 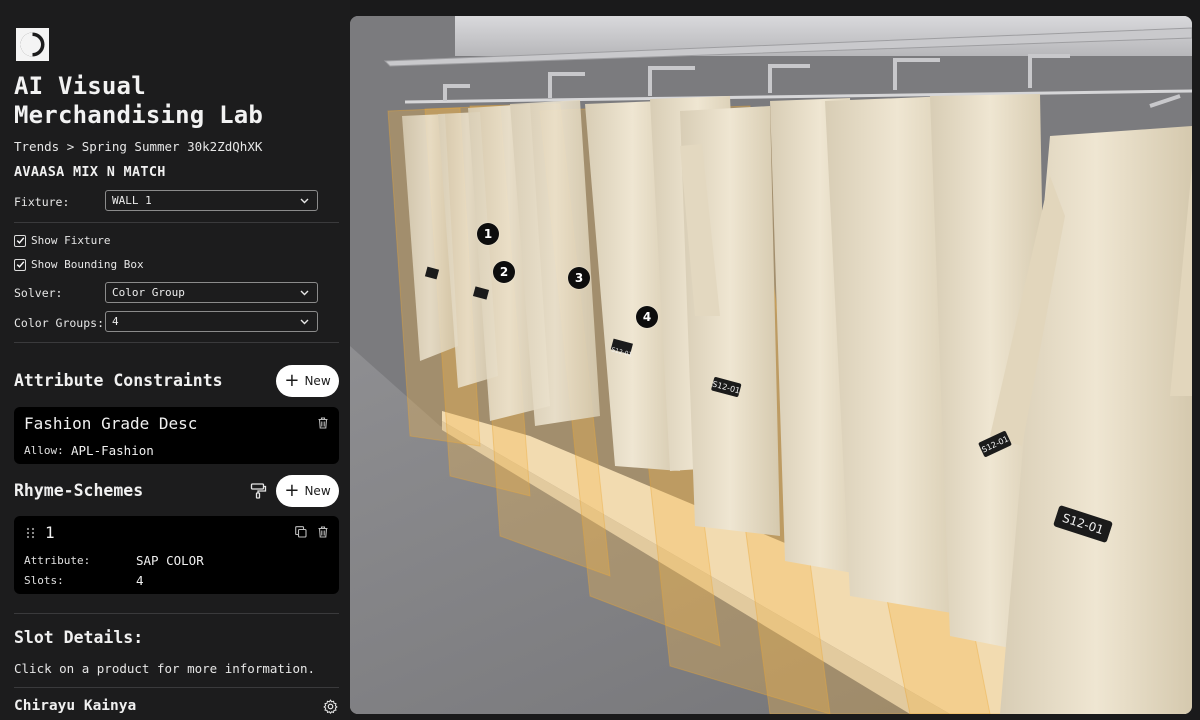 I want to click on show-fixture-checkbox: Show Fixture, so click(x=62, y=240).